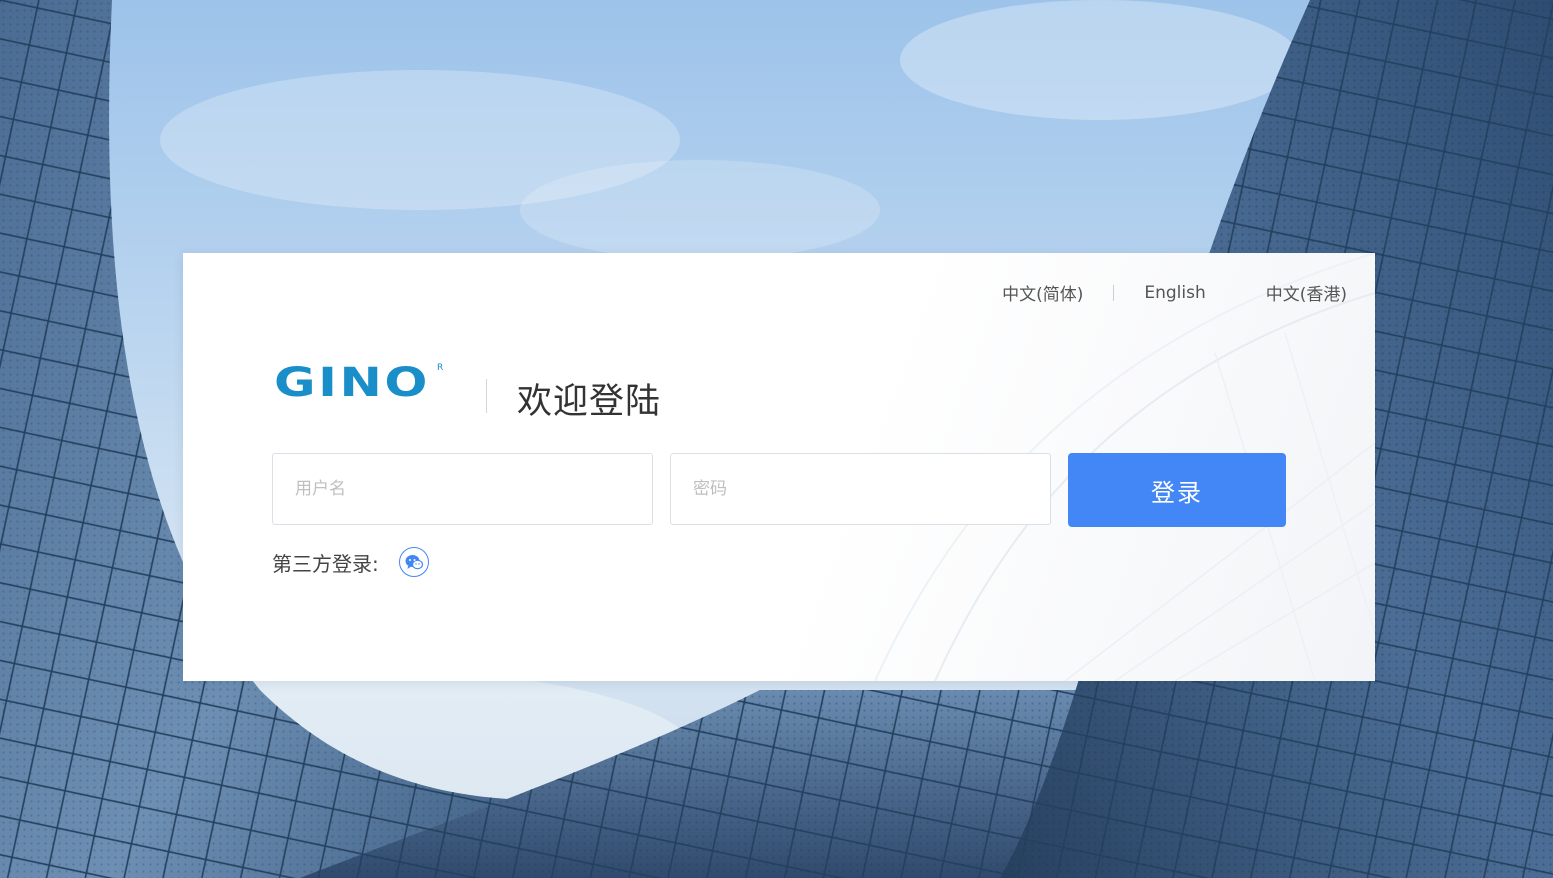 The height and width of the screenshot is (878, 1553). I want to click on wechat-icon, so click(414, 562).